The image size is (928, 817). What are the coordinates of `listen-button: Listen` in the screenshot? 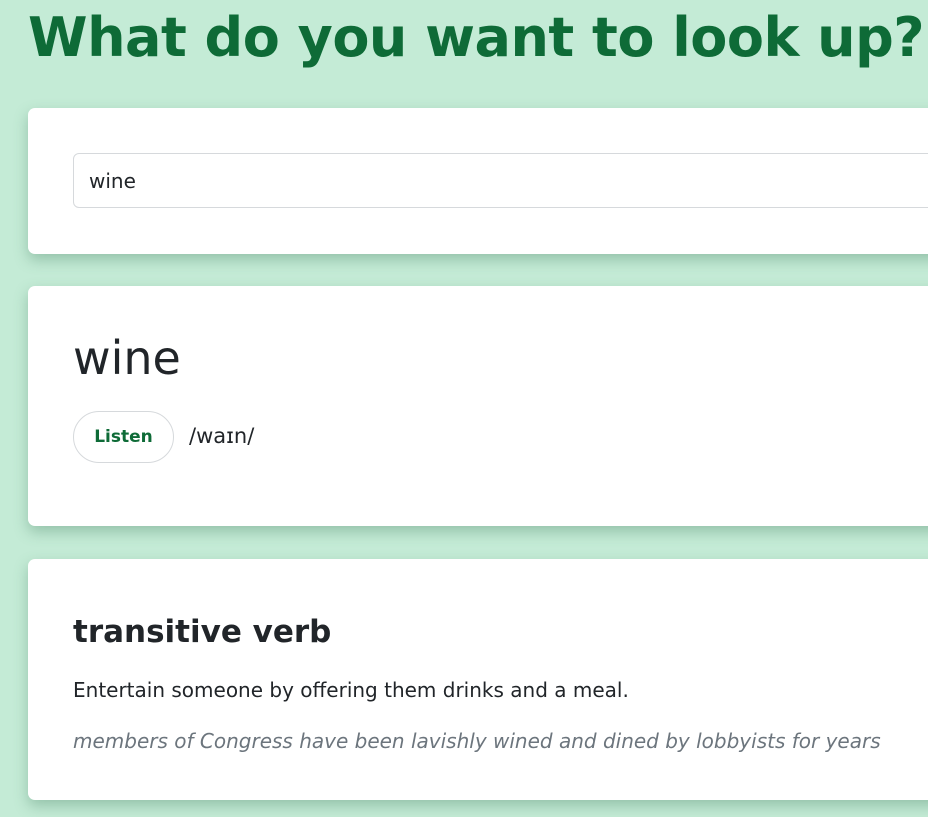 It's located at (123, 437).